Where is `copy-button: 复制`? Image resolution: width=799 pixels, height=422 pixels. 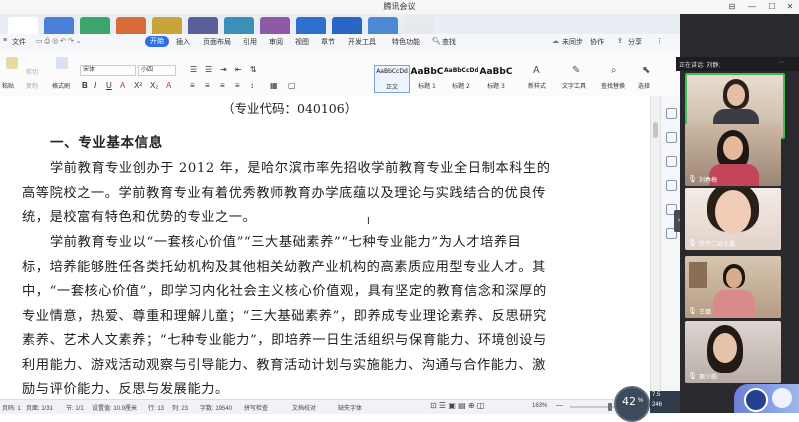
copy-button: 复制 is located at coordinates (32, 85).